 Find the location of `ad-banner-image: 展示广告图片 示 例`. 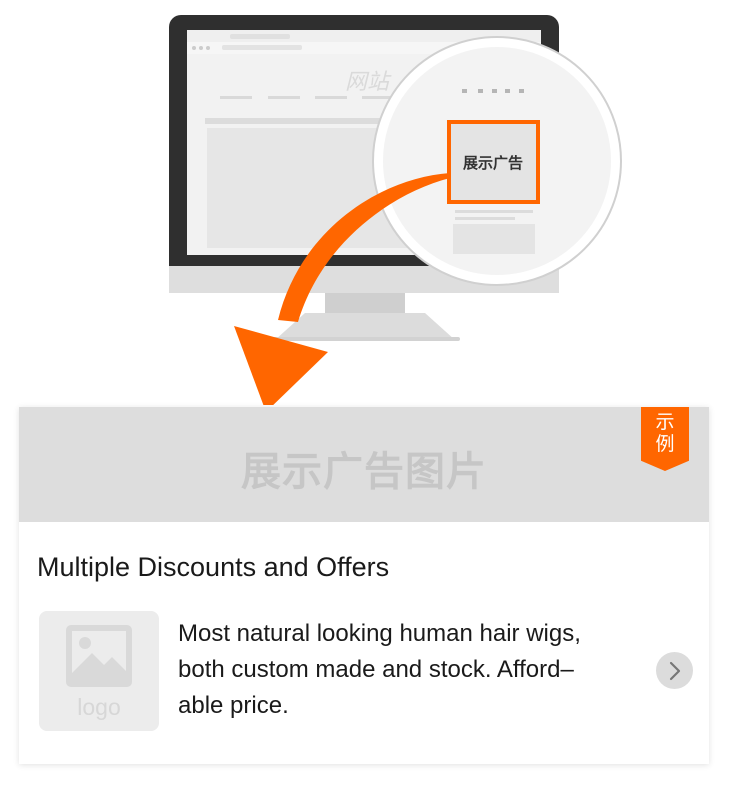

ad-banner-image: 展示广告图片 示 例 is located at coordinates (364, 464).